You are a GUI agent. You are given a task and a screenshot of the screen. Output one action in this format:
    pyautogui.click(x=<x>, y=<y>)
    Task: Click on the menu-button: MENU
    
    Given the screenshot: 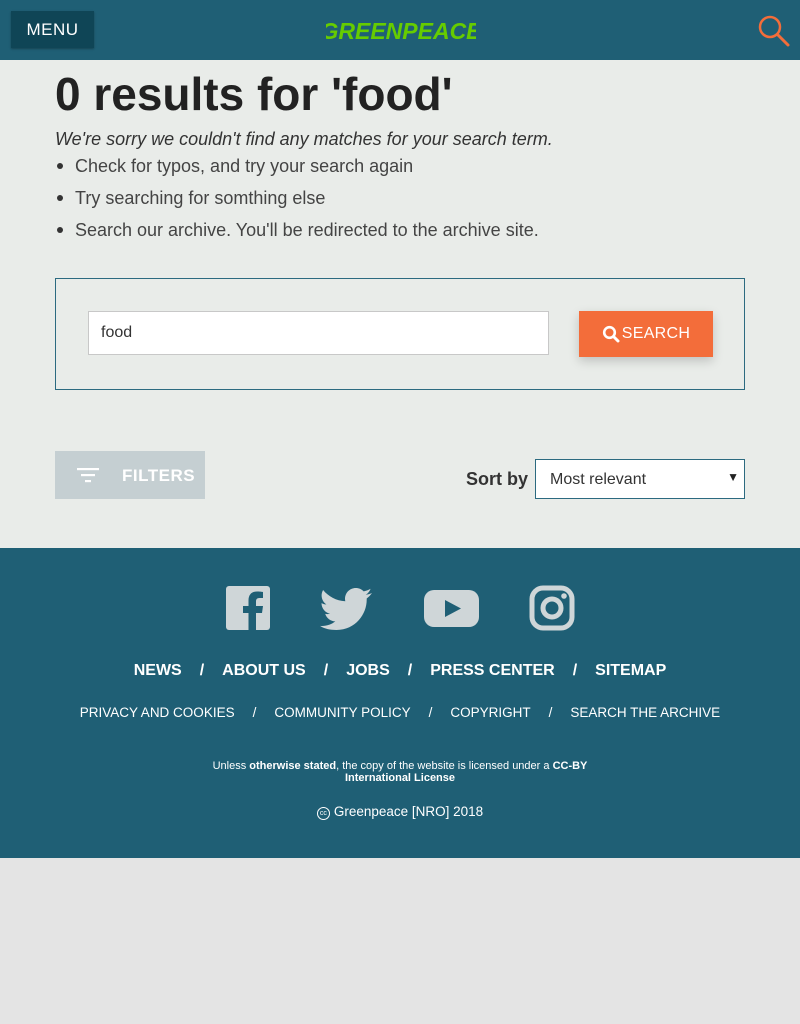 What is the action you would take?
    pyautogui.click(x=52, y=29)
    